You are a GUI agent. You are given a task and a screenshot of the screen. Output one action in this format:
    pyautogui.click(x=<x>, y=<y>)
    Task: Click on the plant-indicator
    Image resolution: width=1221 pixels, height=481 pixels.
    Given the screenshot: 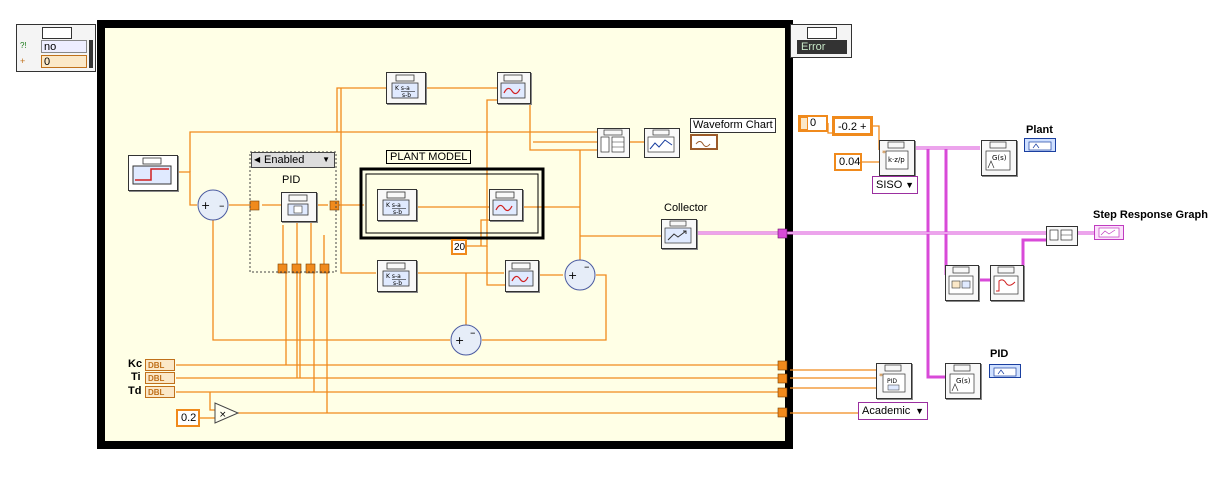 What is the action you would take?
    pyautogui.click(x=1040, y=145)
    